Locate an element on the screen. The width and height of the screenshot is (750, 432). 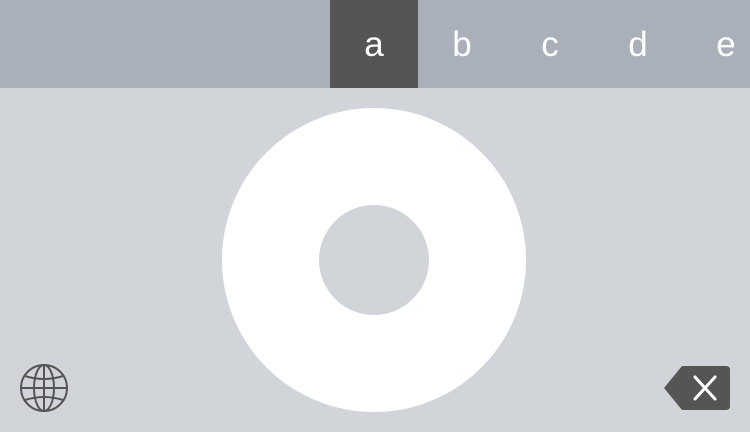
backspace-icon is located at coordinates (697, 388).